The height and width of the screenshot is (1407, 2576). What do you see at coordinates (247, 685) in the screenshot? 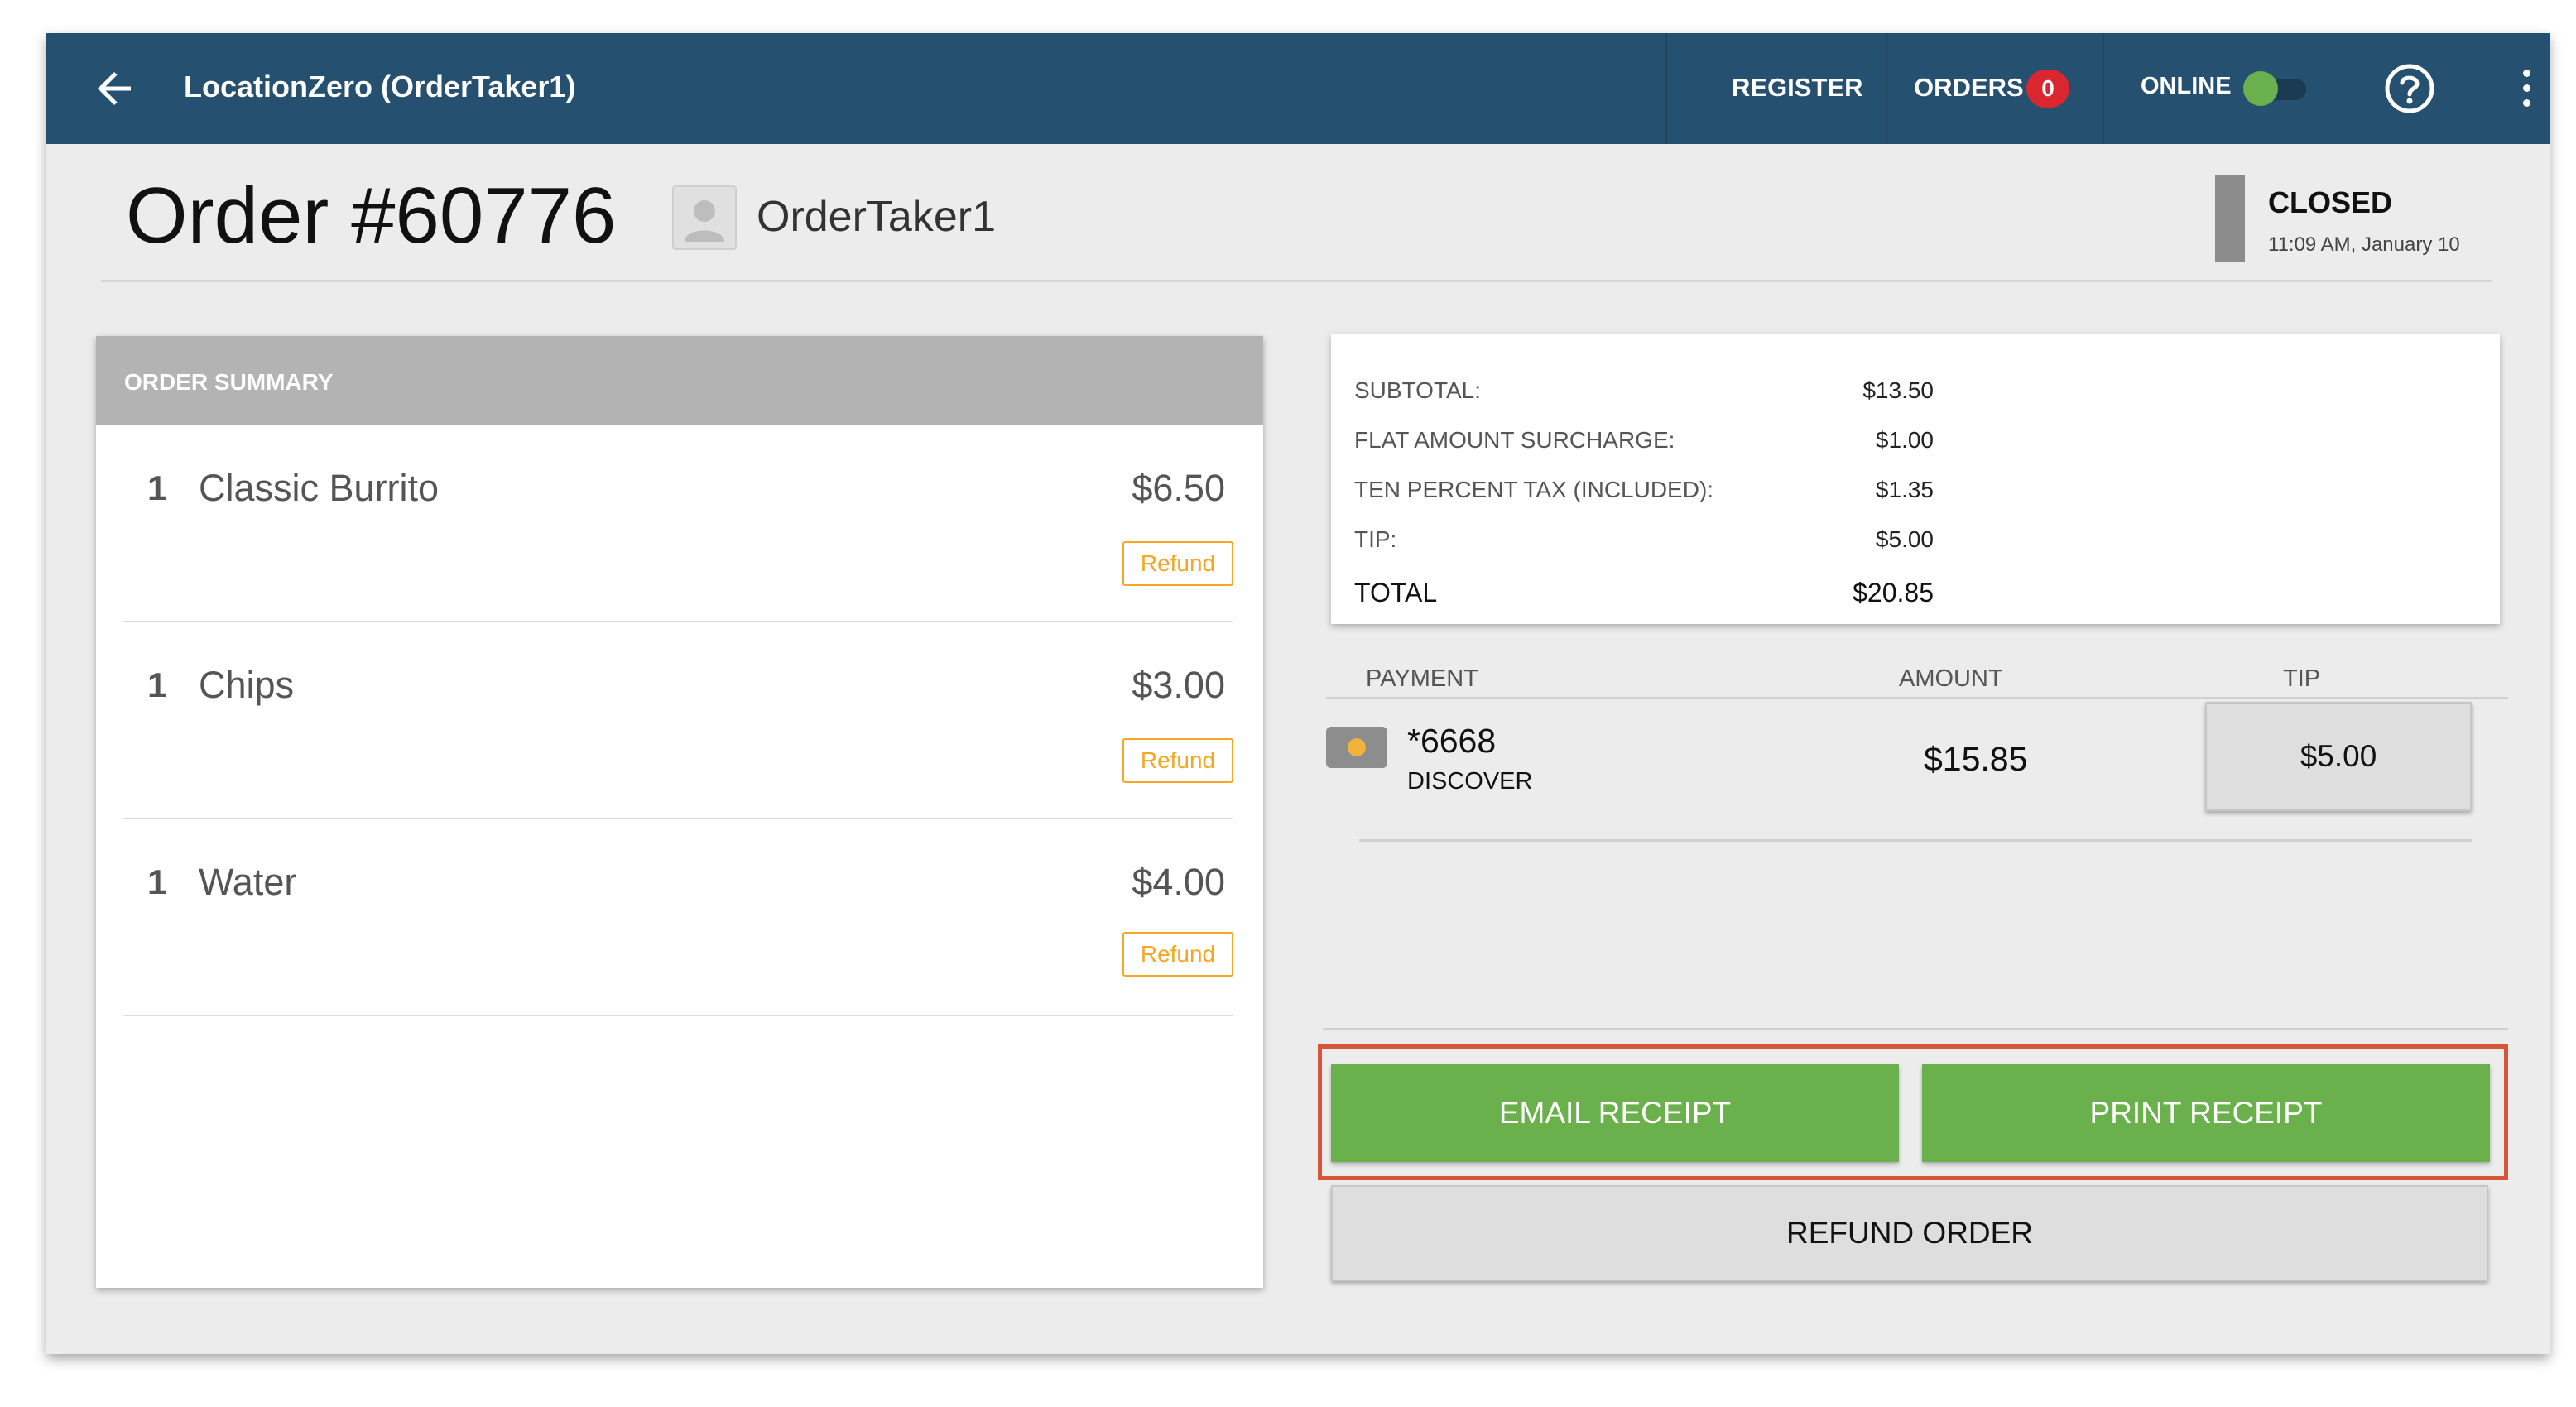
I see `item-name: Chips` at bounding box center [247, 685].